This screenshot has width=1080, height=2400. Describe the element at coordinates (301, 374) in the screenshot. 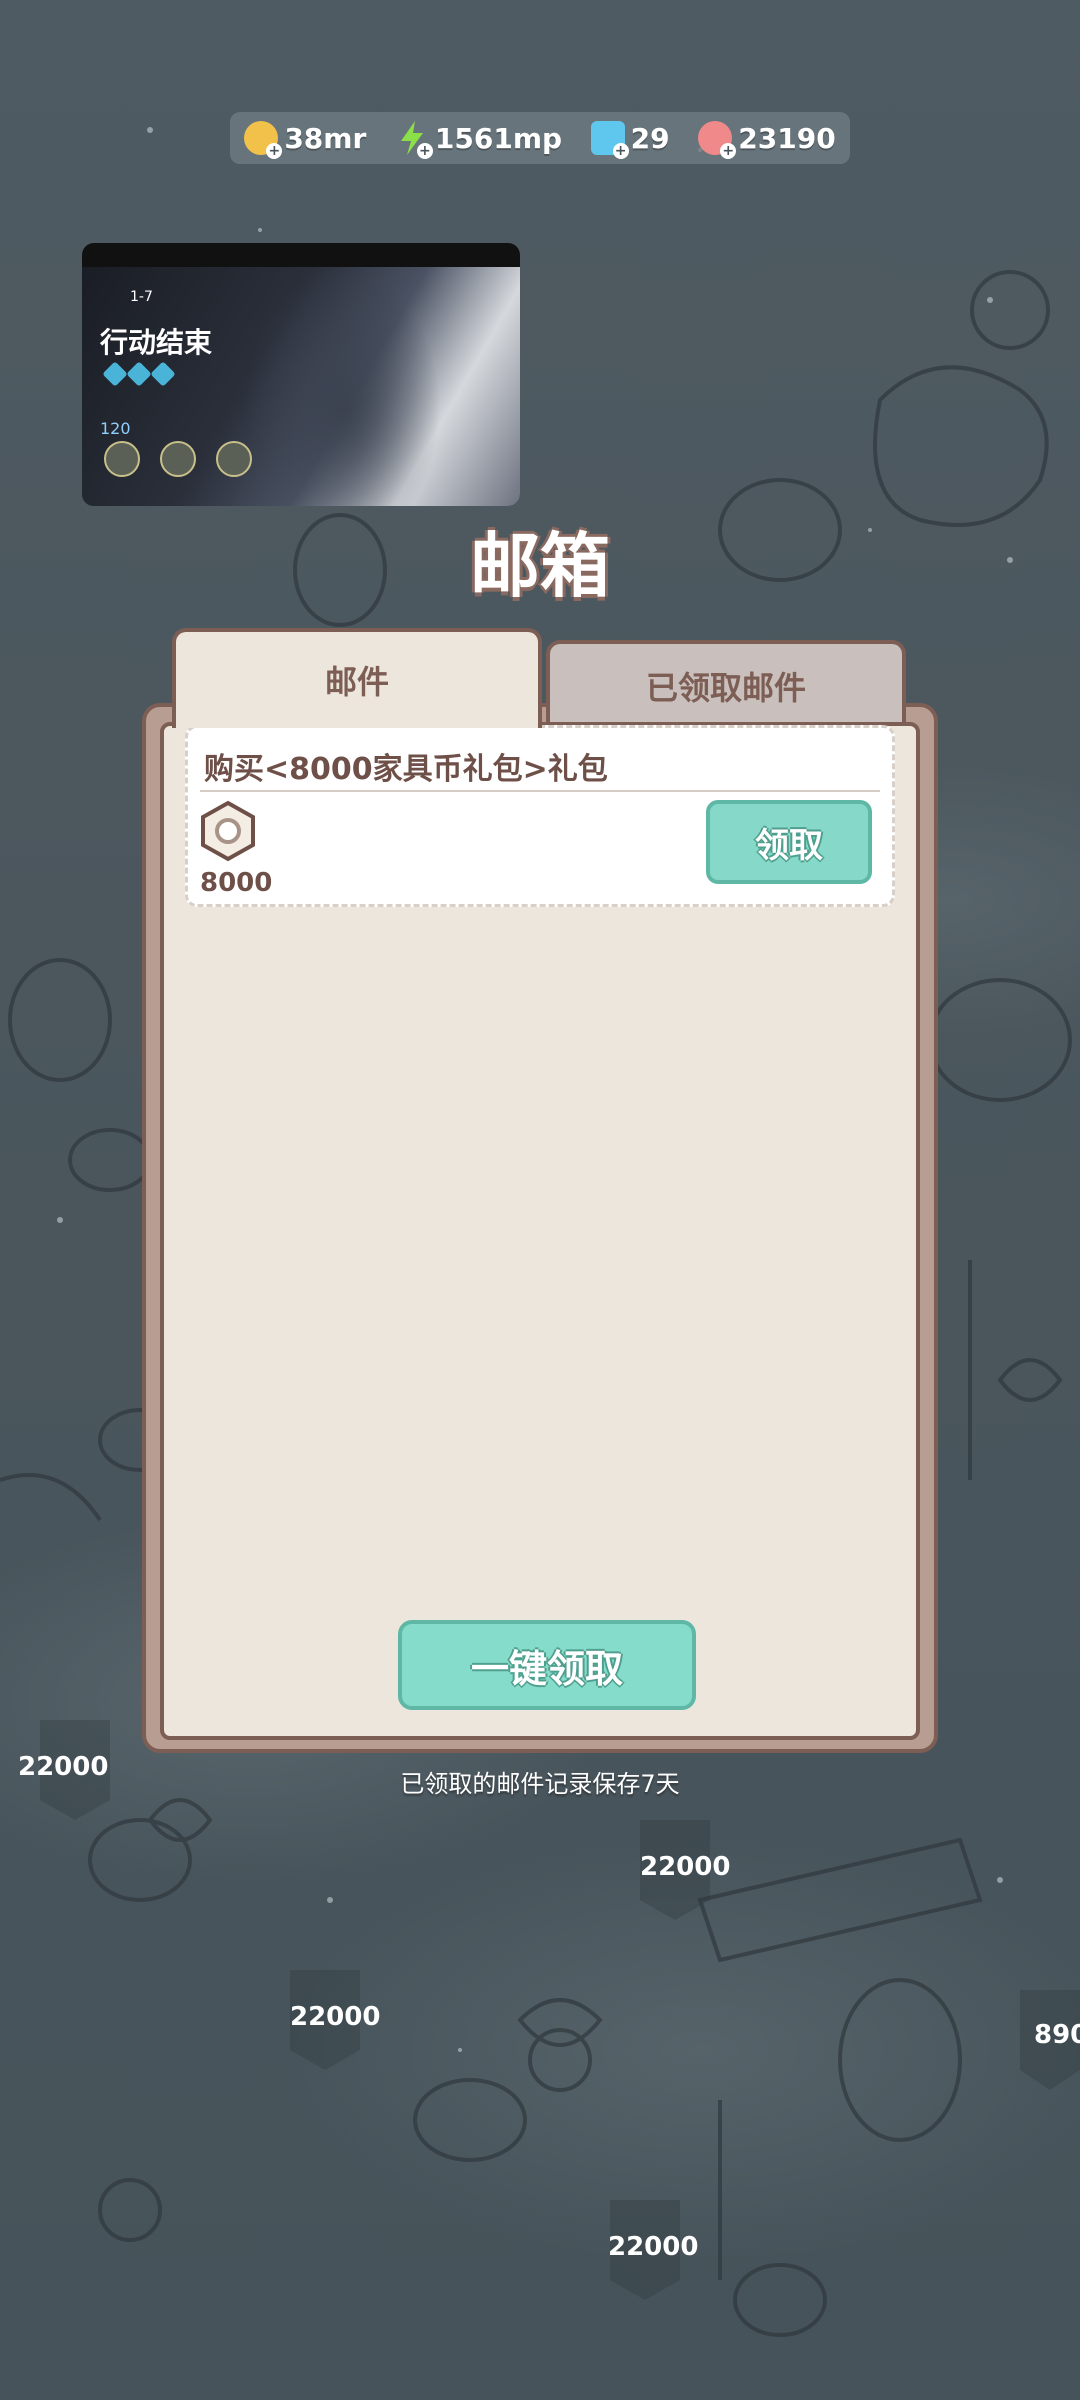

I see `video-thumbnail: 1-7 行动结束 120` at that location.